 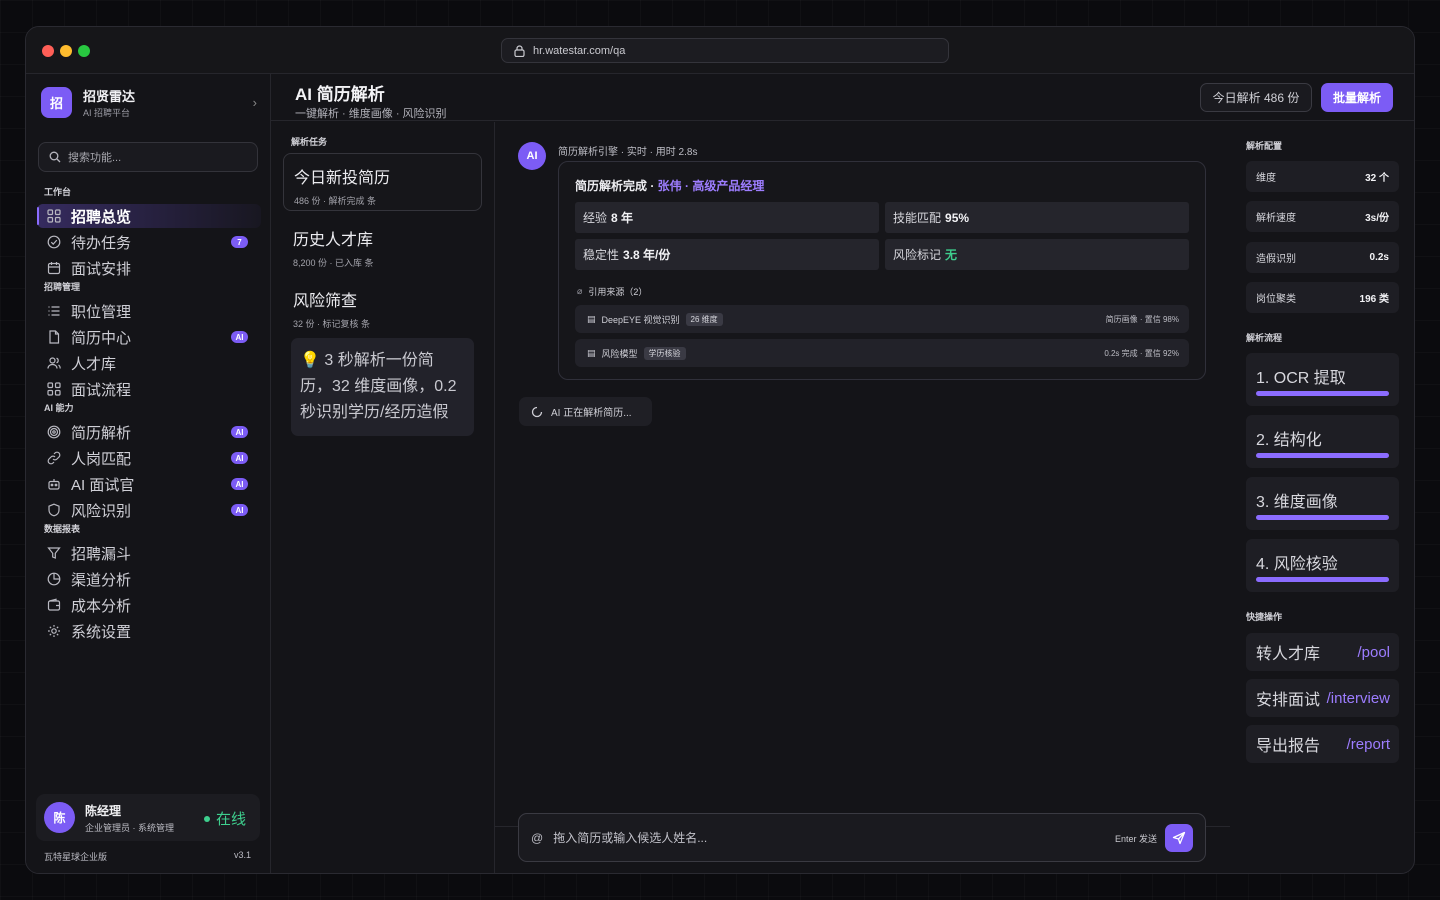 I want to click on flow-step: 3. 维度画像, so click(x=1322, y=503).